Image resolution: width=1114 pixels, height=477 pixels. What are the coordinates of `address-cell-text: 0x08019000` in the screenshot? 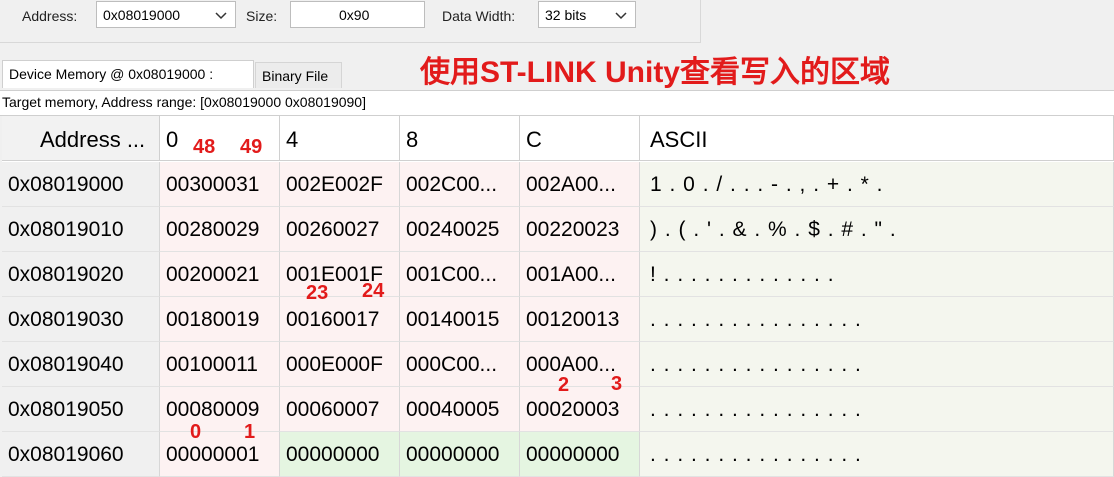 It's located at (66, 184).